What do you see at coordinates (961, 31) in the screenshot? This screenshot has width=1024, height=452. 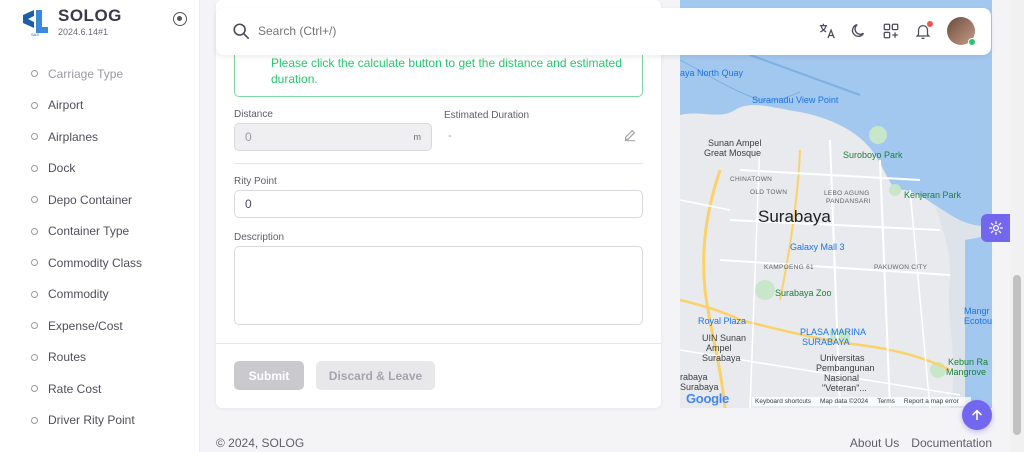 I see `user-avatar` at bounding box center [961, 31].